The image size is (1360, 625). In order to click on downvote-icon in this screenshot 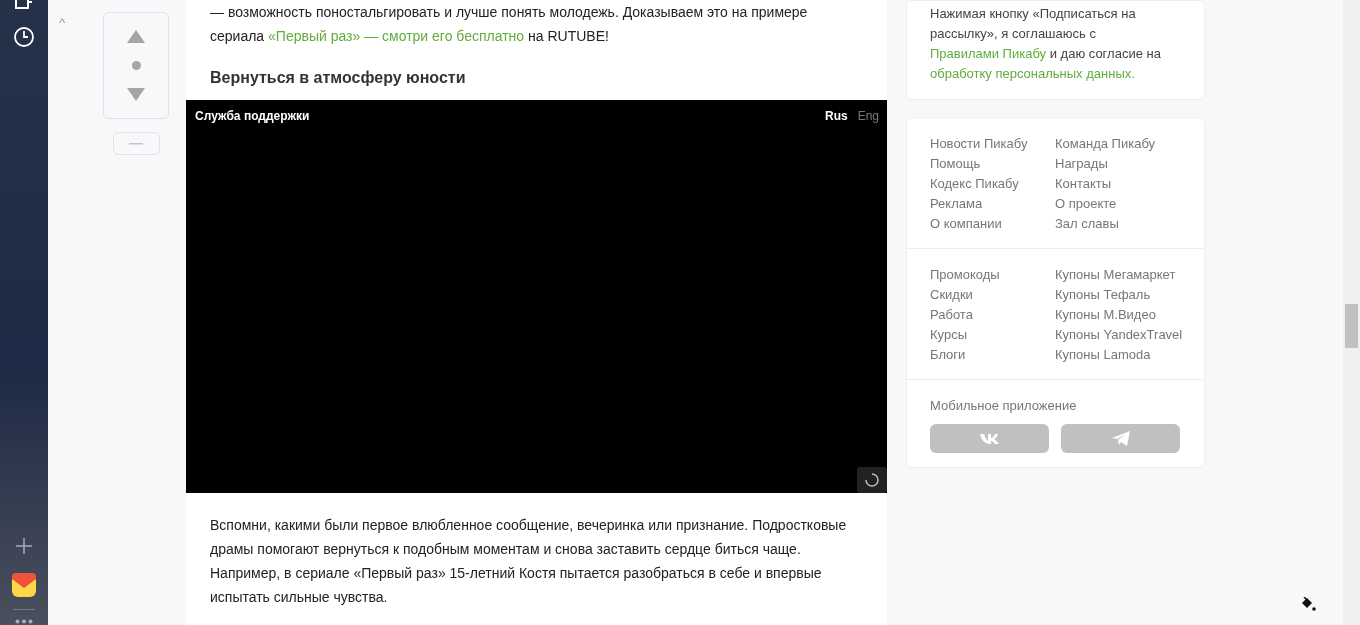, I will do `click(136, 94)`.